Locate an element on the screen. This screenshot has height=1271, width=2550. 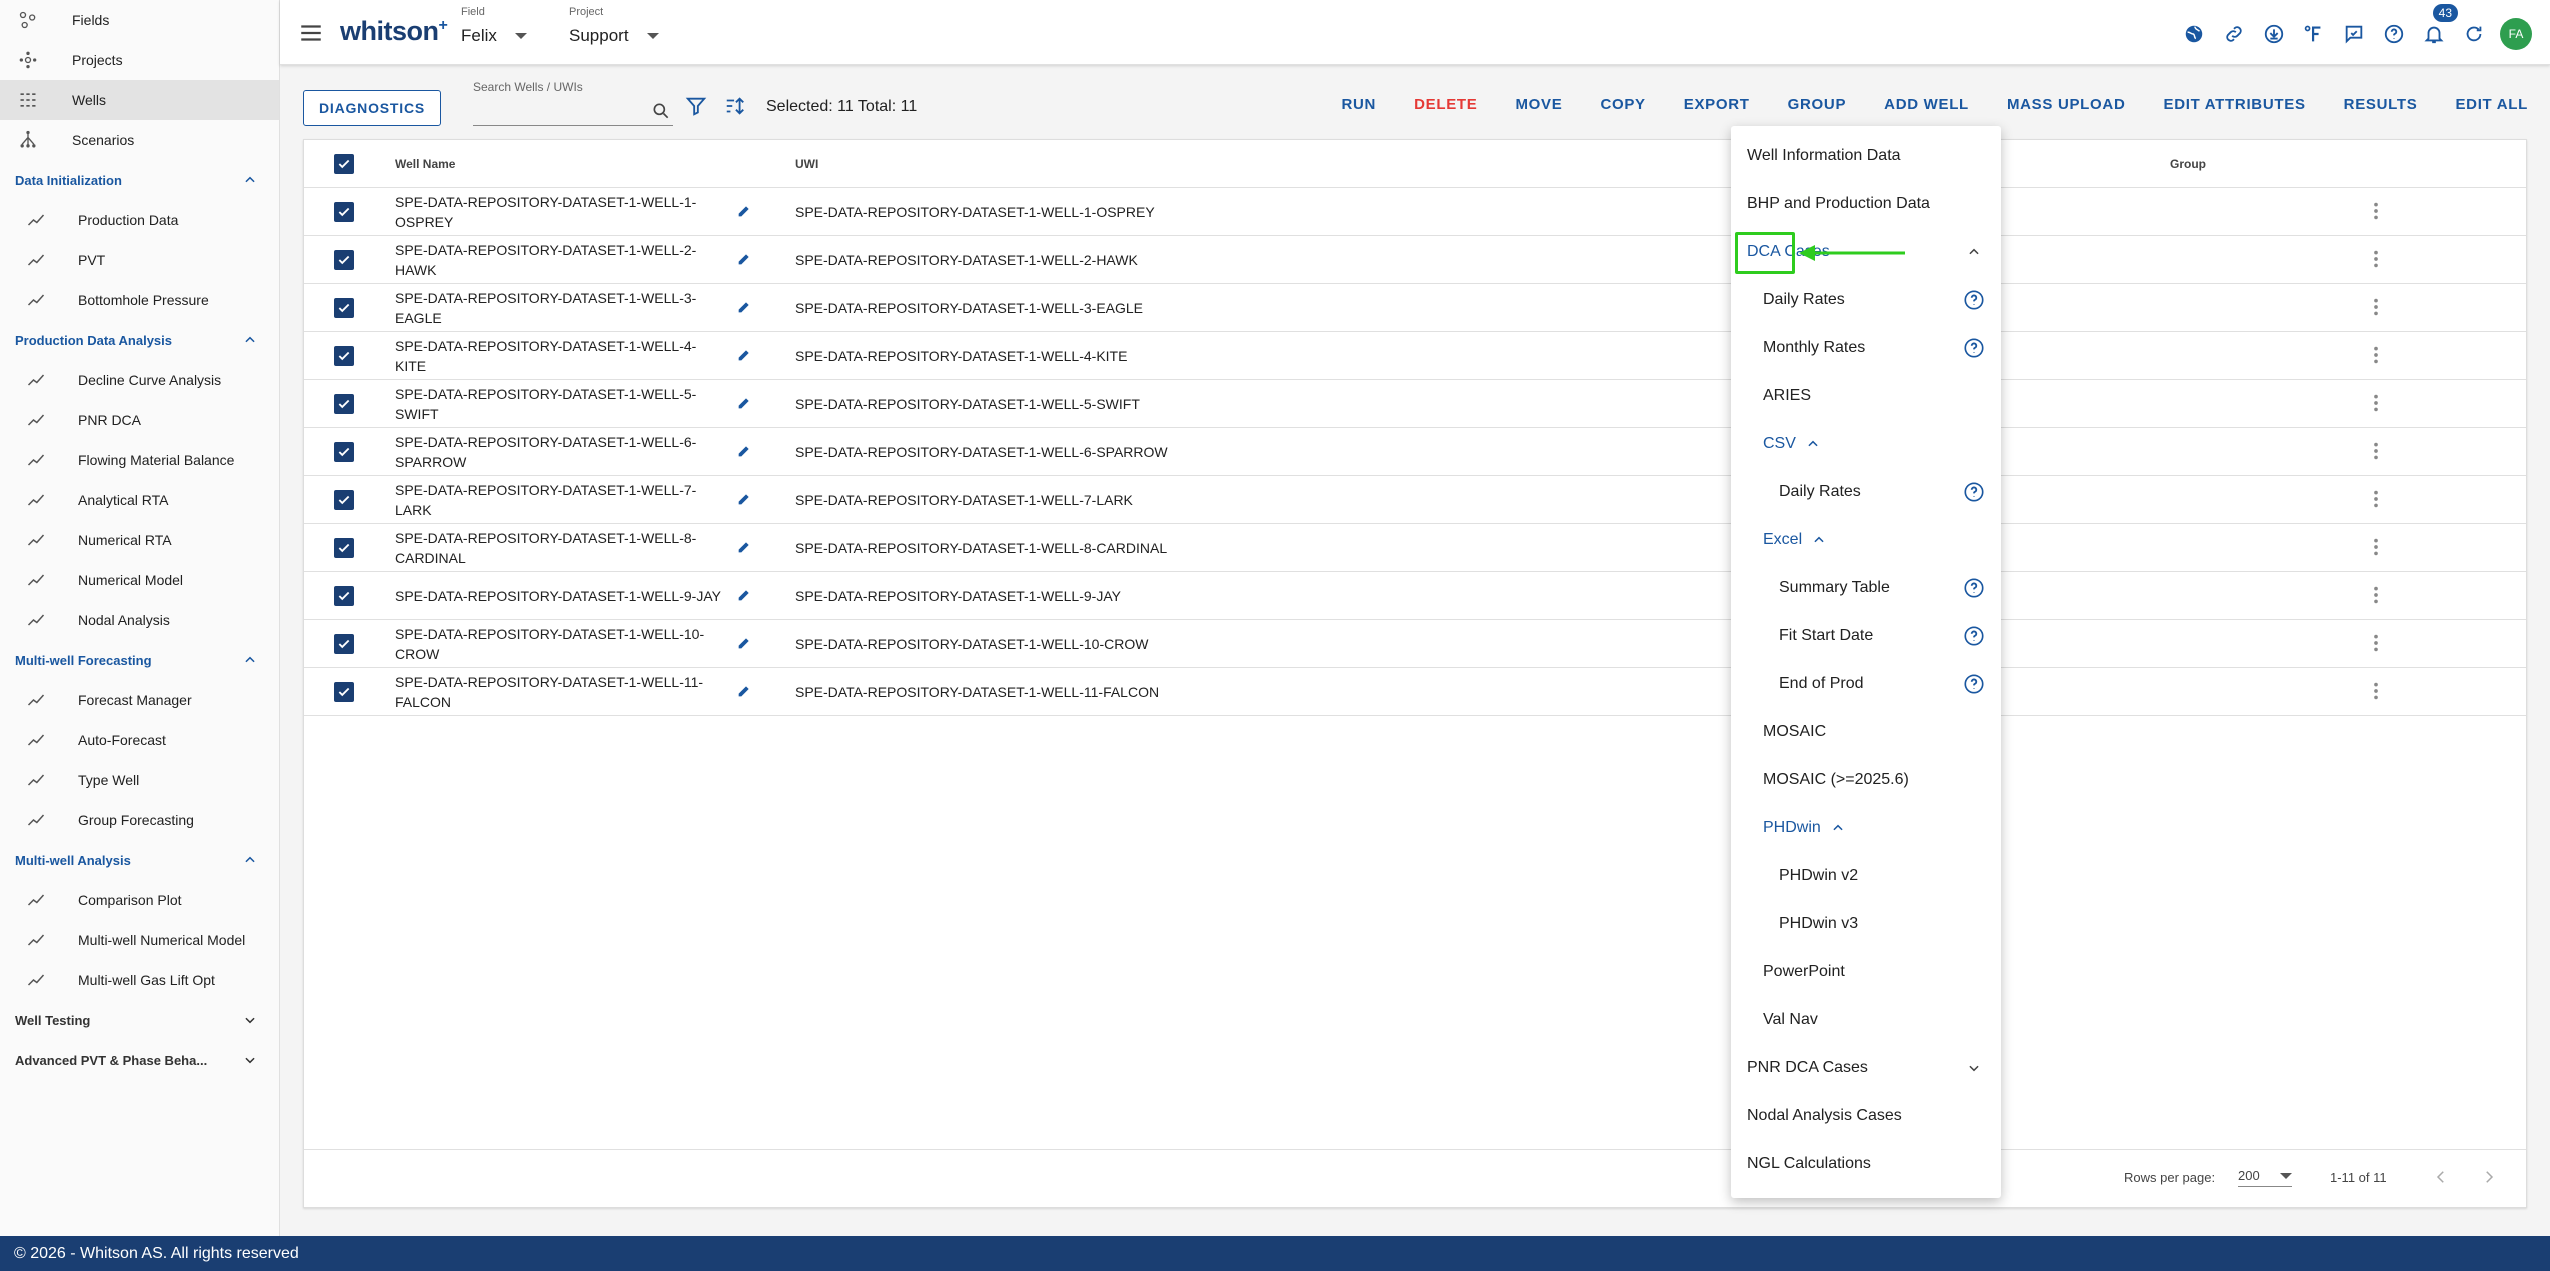
hamburger-menu-icon is located at coordinates (311, 33).